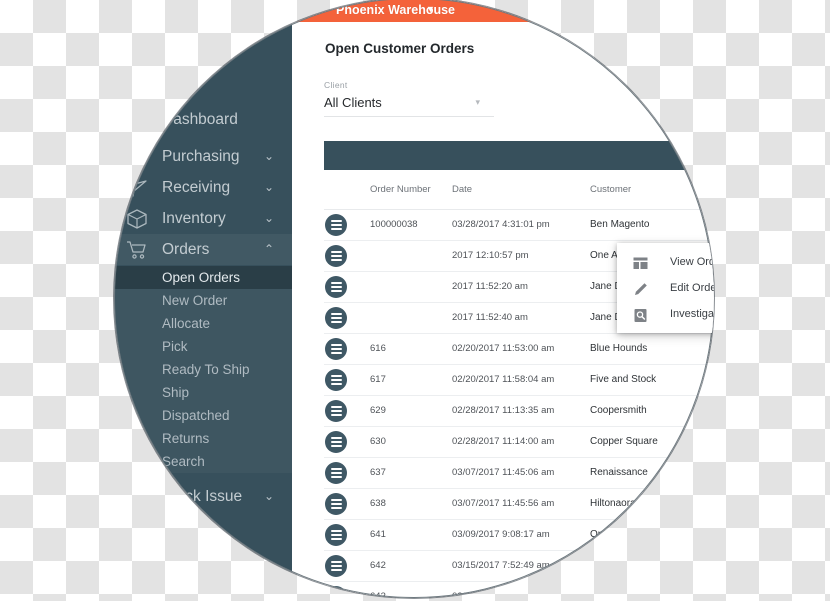 Image resolution: width=830 pixels, height=601 pixels. Describe the element at coordinates (183, 461) in the screenshot. I see `sidebar-subitem-label: Search` at that location.